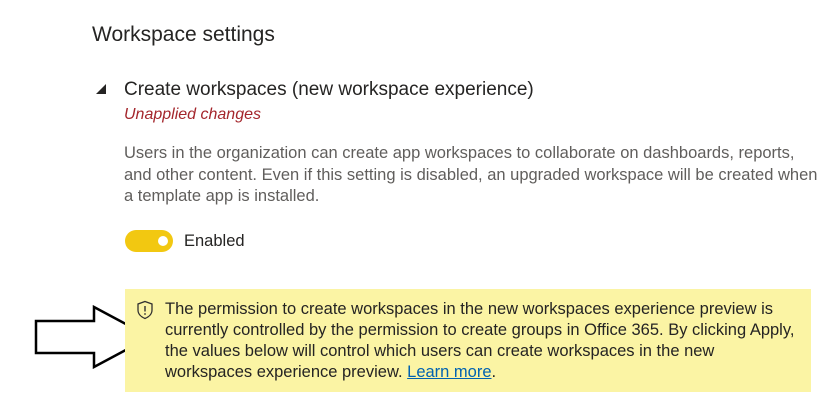 The height and width of the screenshot is (413, 838). I want to click on learn-more-link: Learn more, so click(449, 372).